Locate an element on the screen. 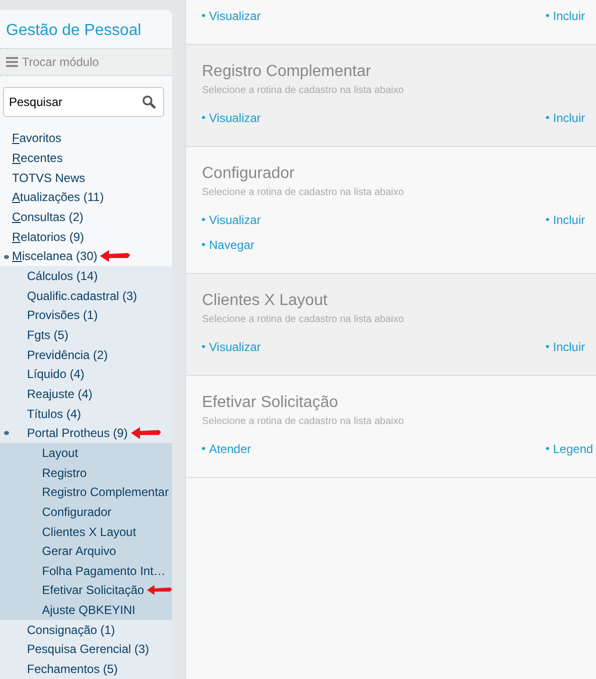 This screenshot has width=596, height=679. menu-item: Consultas (2) is located at coordinates (48, 217).